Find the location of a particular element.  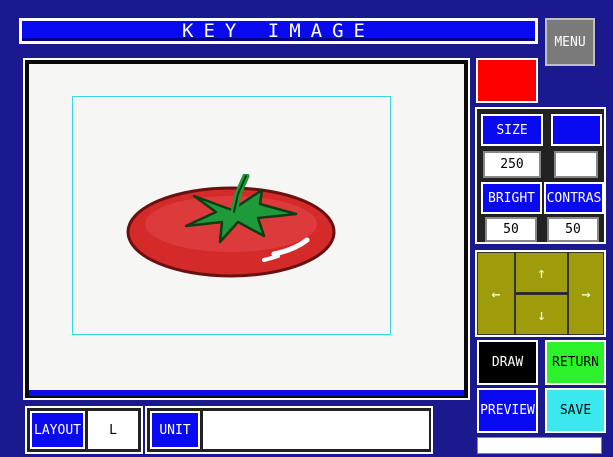

save-button: SAVE is located at coordinates (575, 410).